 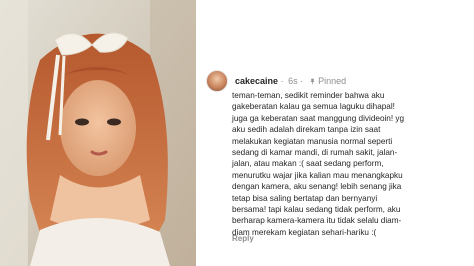 What do you see at coordinates (256, 81) in the screenshot?
I see `username: cakecaine` at bounding box center [256, 81].